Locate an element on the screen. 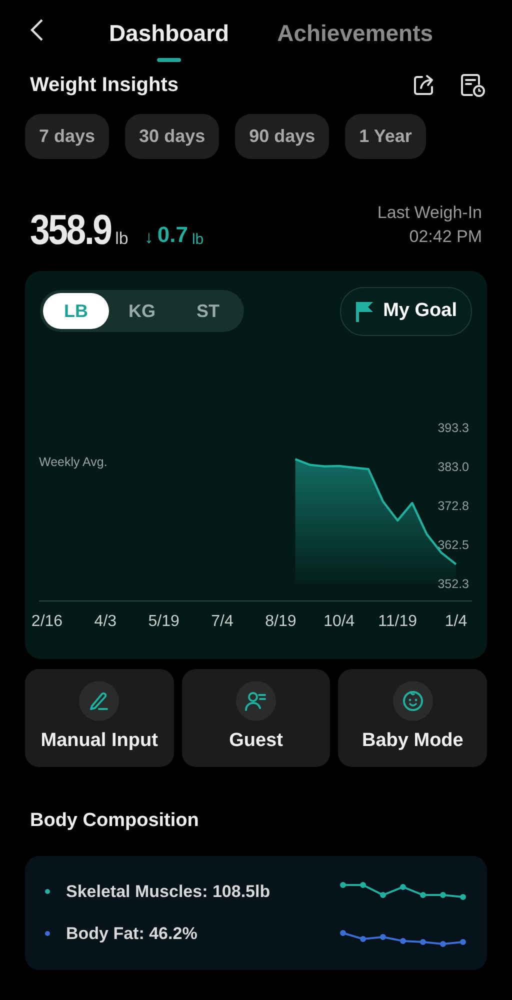  x-tick-label: 4/3 is located at coordinates (105, 621).